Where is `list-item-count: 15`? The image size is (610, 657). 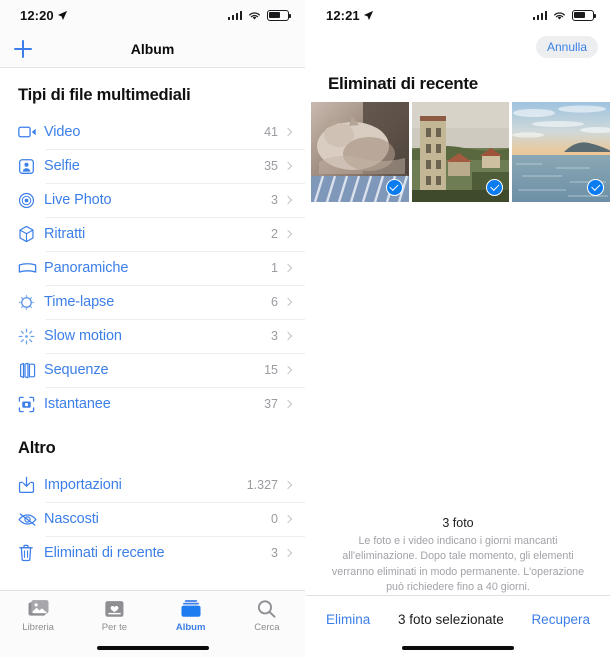
list-item-count: 15 is located at coordinates (271, 370).